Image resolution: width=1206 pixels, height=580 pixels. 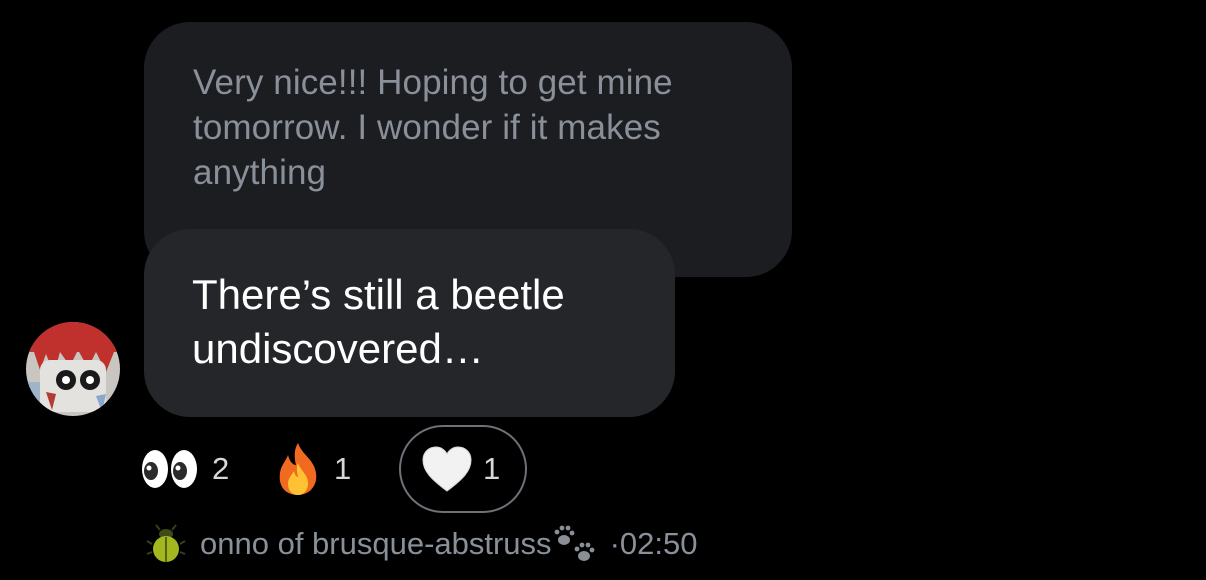 What do you see at coordinates (492, 468) in the screenshot?
I see `reaction-white-heart-count: 1` at bounding box center [492, 468].